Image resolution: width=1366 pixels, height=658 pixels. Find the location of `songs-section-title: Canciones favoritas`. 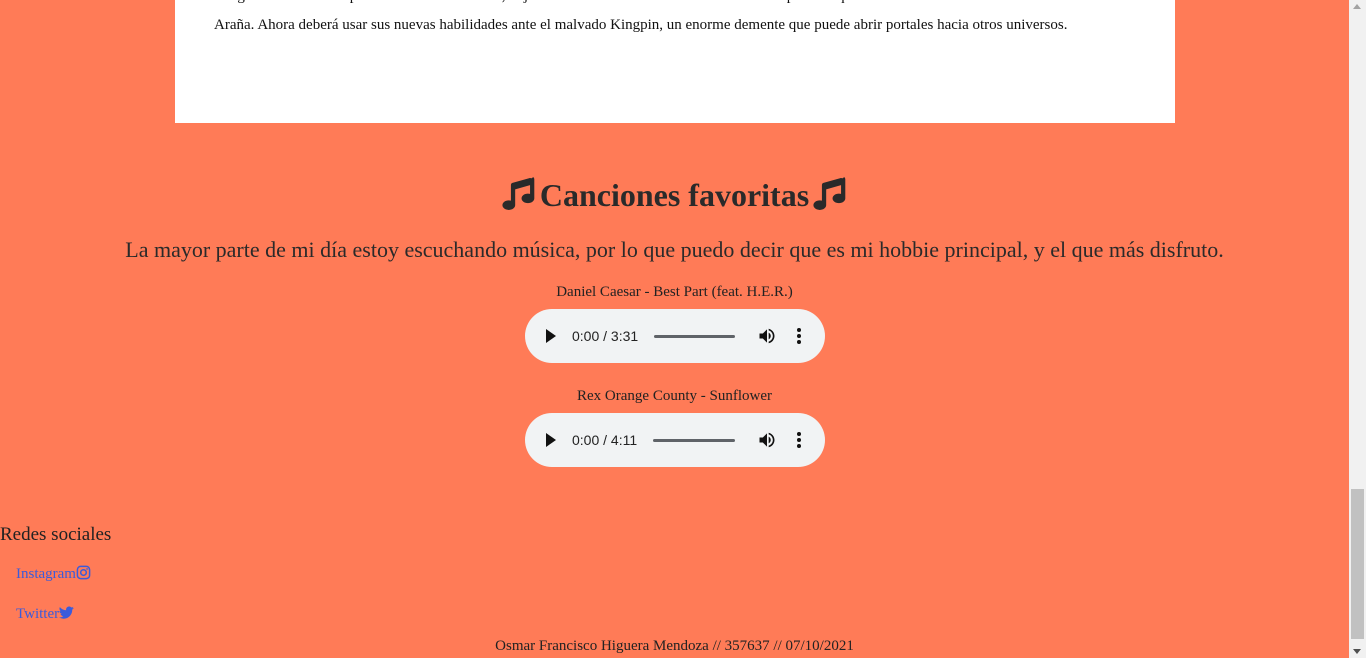

songs-section-title: Canciones favoritas is located at coordinates (674, 195).